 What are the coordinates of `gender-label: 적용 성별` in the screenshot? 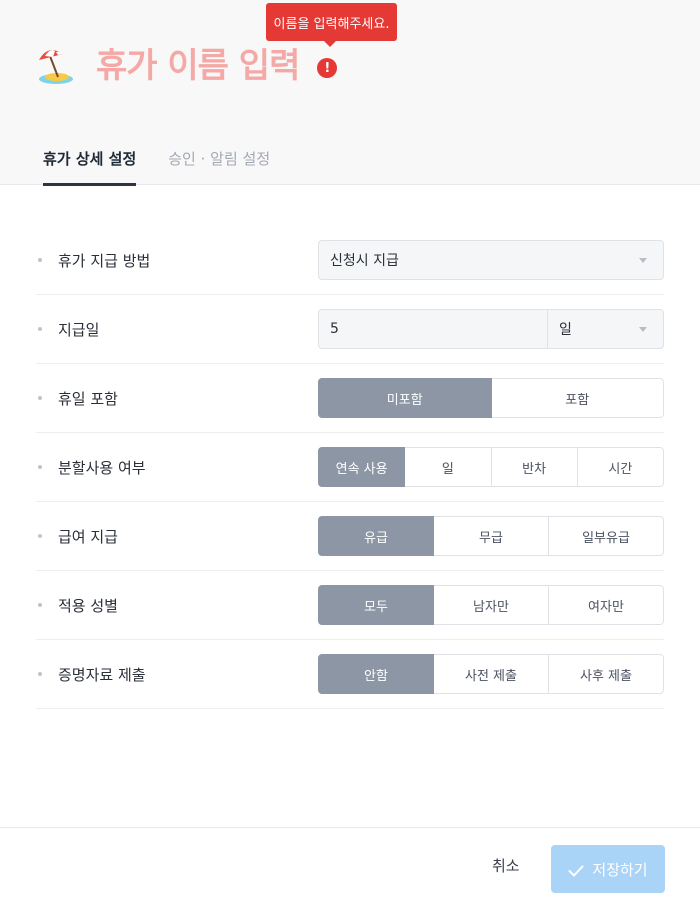 It's located at (88, 605).